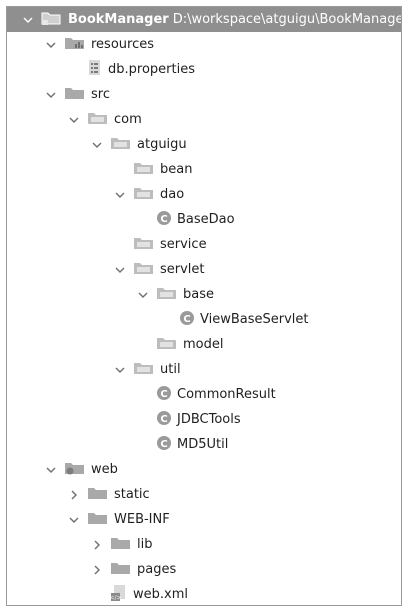 This screenshot has height=612, width=410. I want to click on tree-node-service: service, so click(204, 244).